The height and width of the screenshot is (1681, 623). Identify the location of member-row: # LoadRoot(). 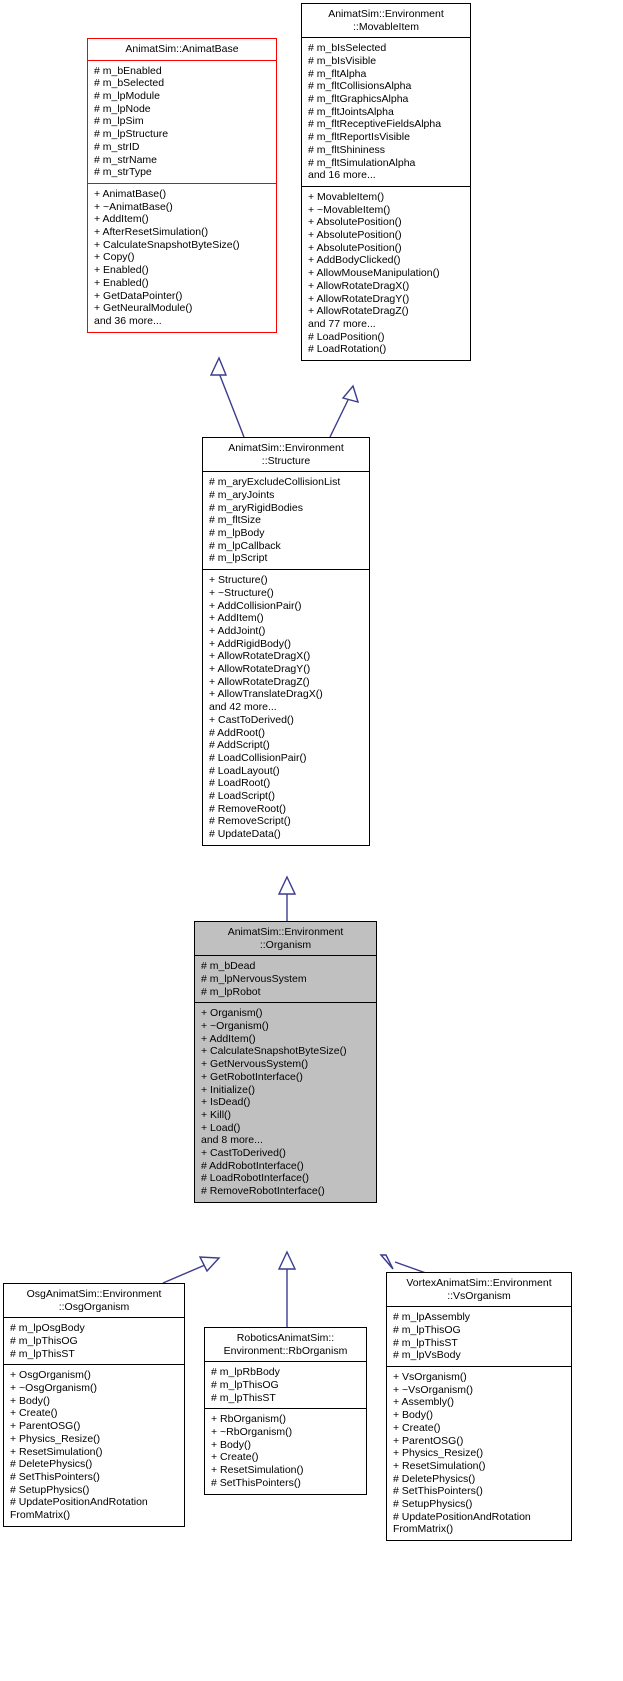
(240, 783).